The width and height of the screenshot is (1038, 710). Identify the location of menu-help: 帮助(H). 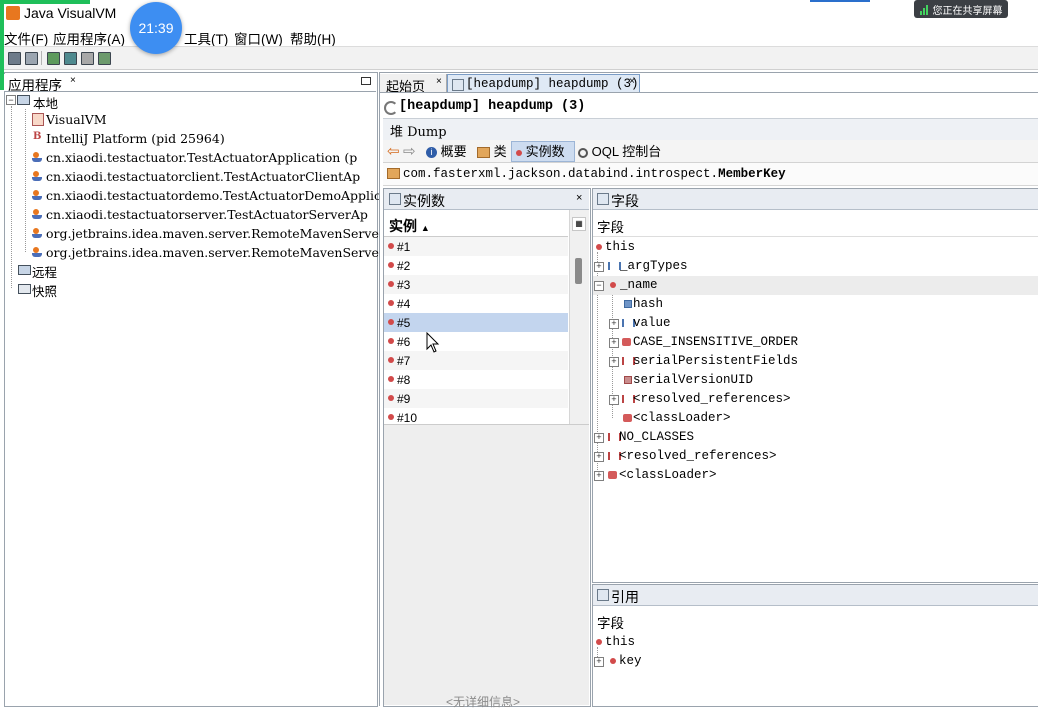
(313, 38).